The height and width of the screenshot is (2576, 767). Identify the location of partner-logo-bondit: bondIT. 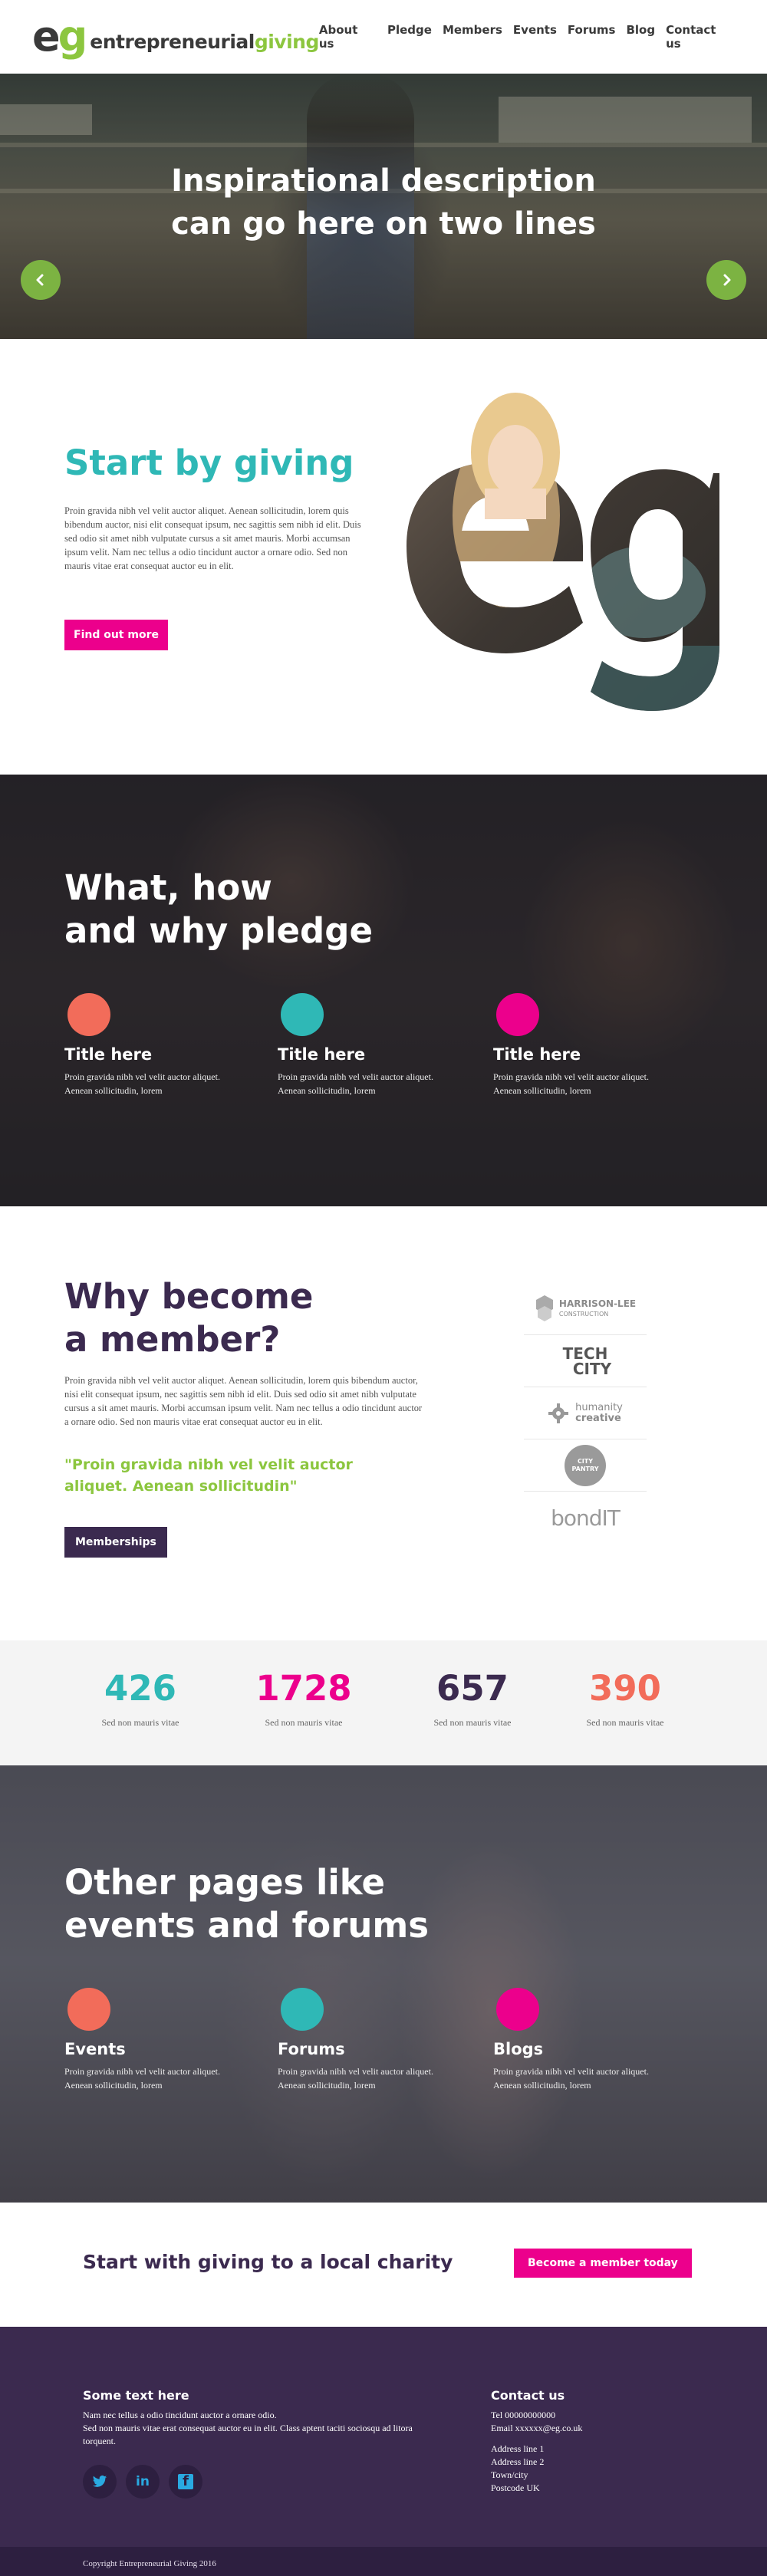
(585, 1518).